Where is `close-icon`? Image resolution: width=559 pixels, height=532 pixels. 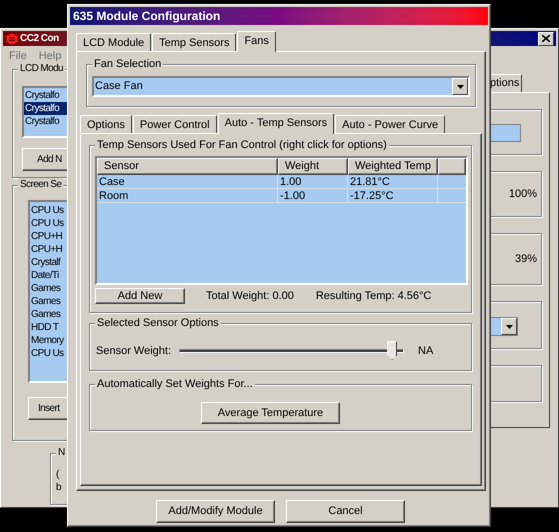 close-icon is located at coordinates (546, 38).